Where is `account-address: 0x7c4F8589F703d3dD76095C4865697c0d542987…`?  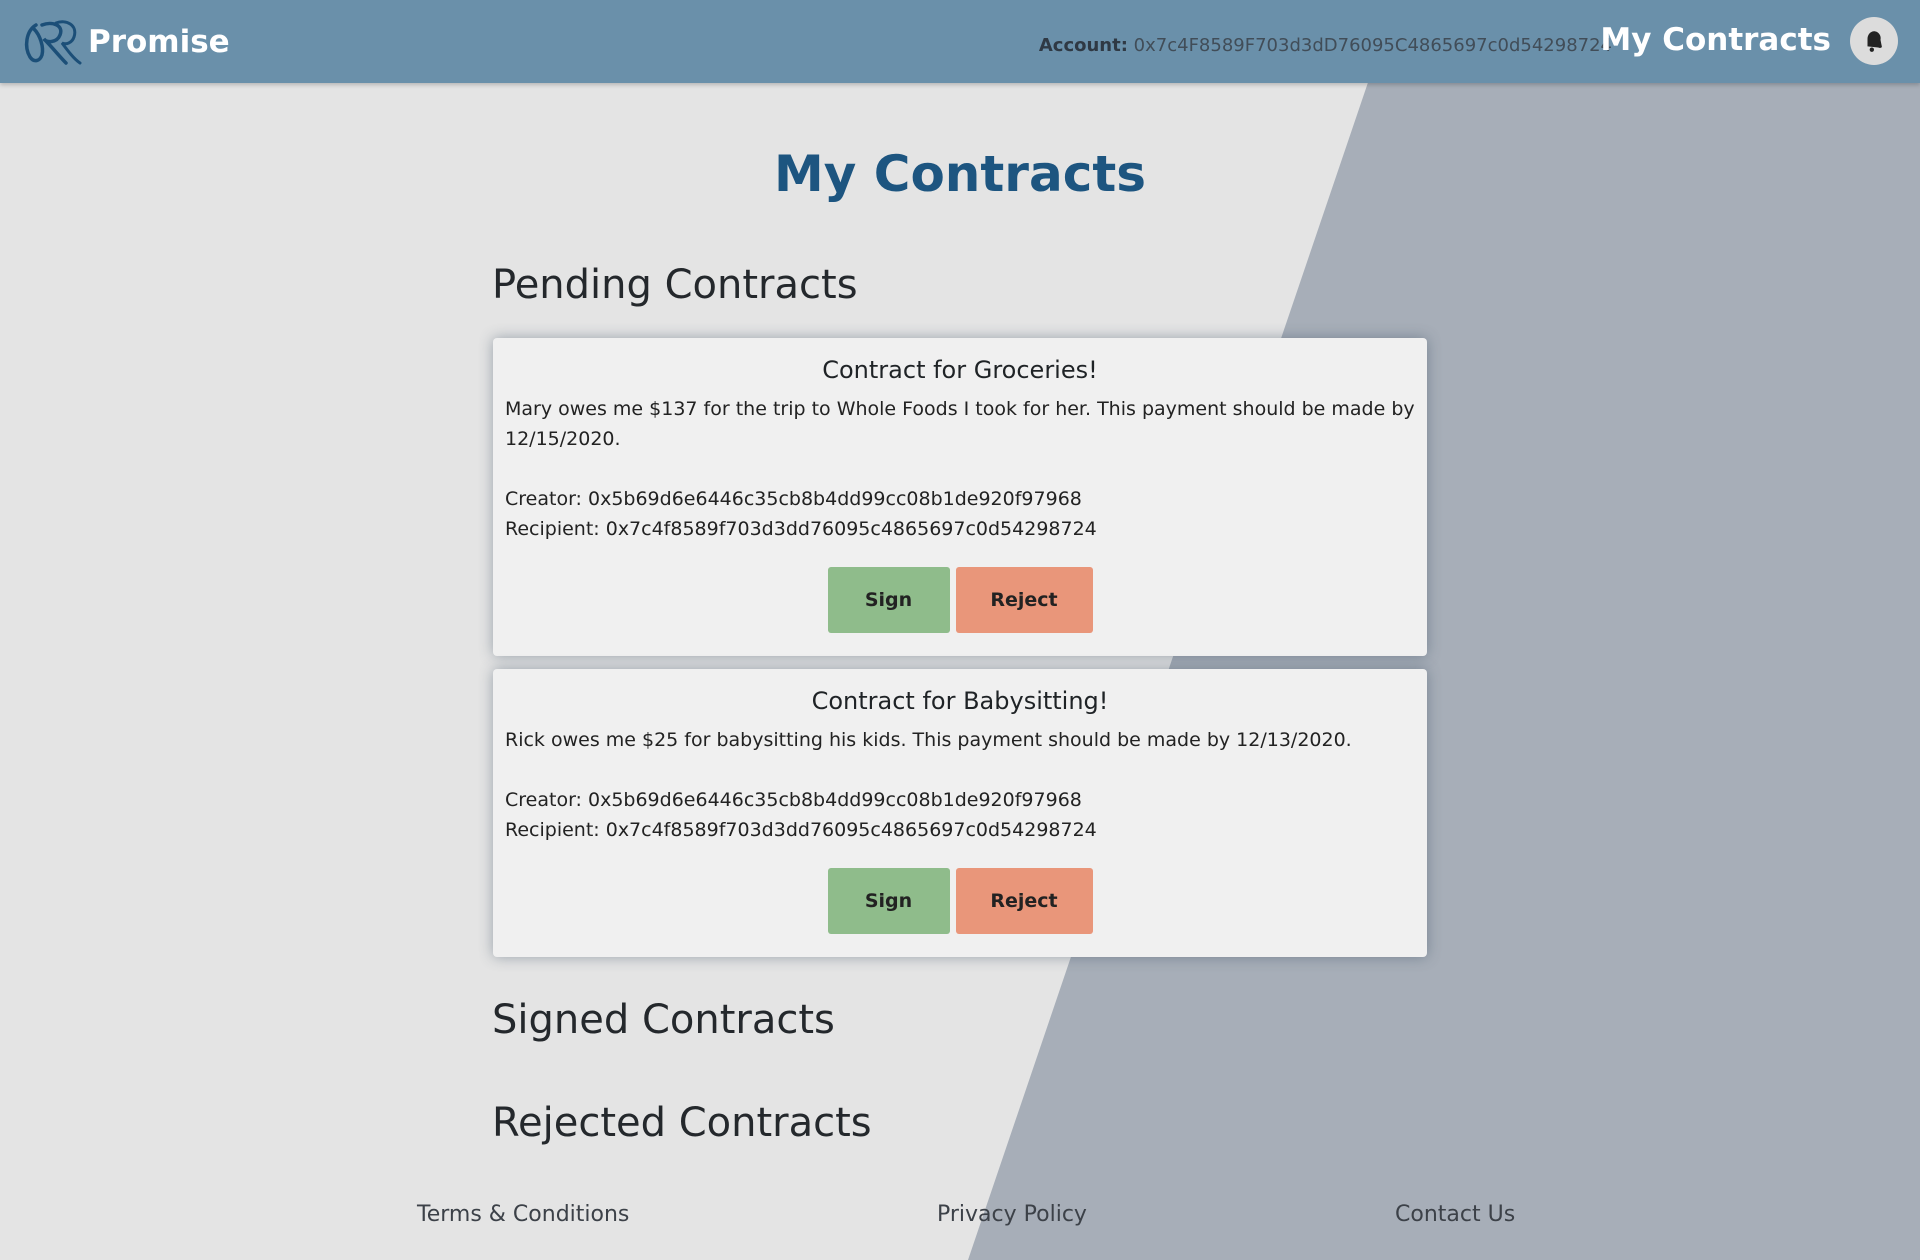
account-address: 0x7c4F8589F703d3dD76095C4865697c0d542987… is located at coordinates (1372, 45).